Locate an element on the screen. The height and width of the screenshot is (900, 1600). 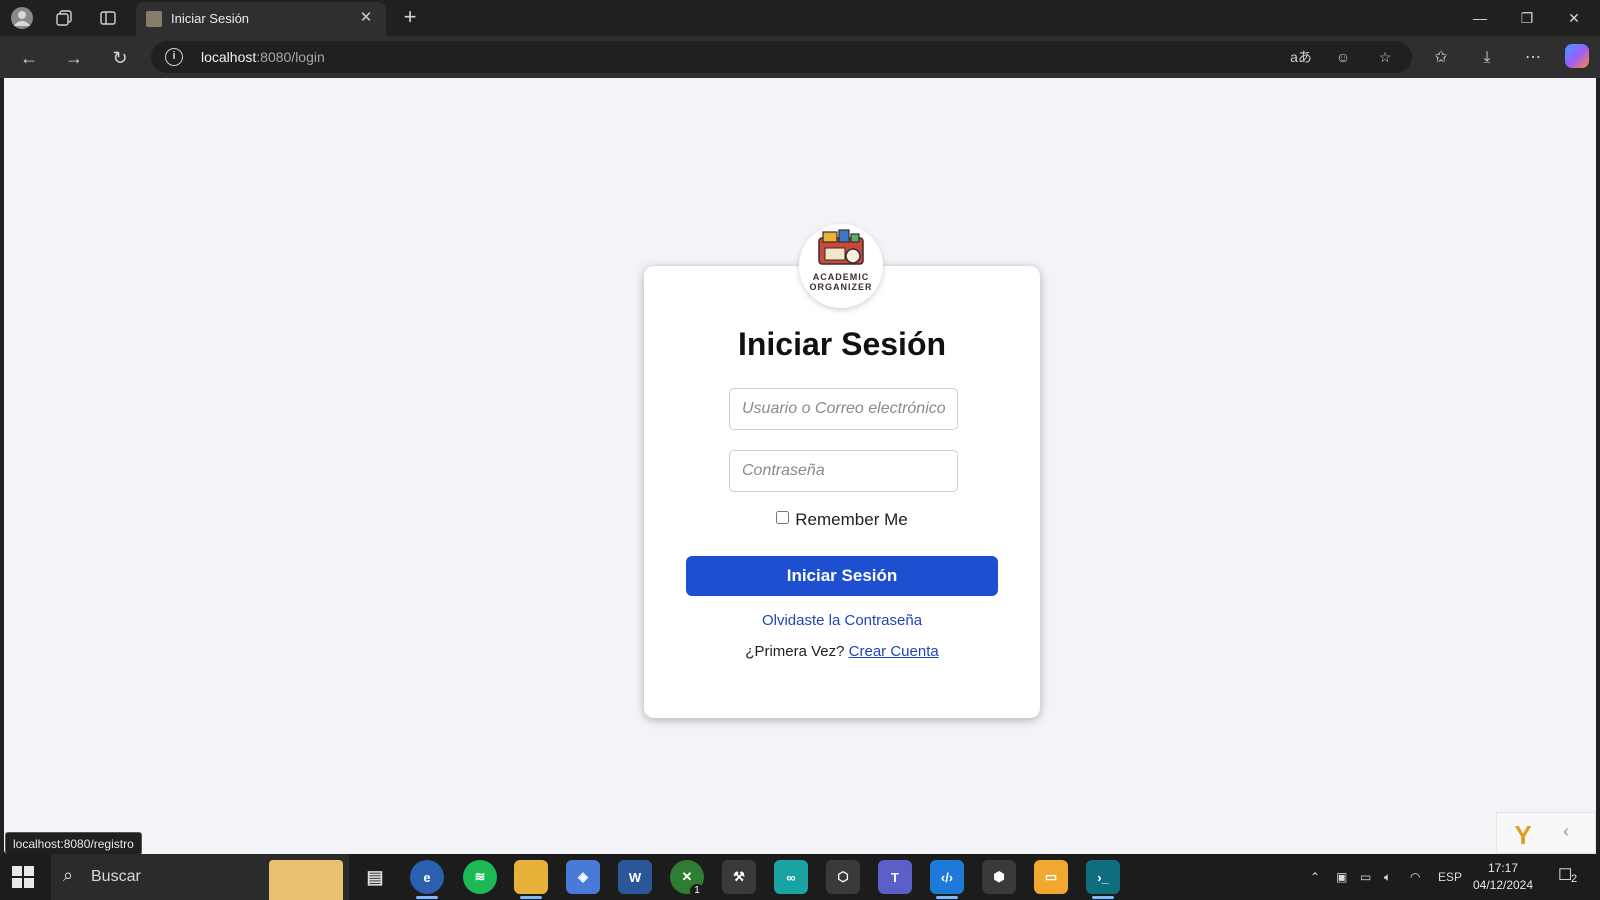
close-window-button: ✕ is located at coordinates (1574, 18).